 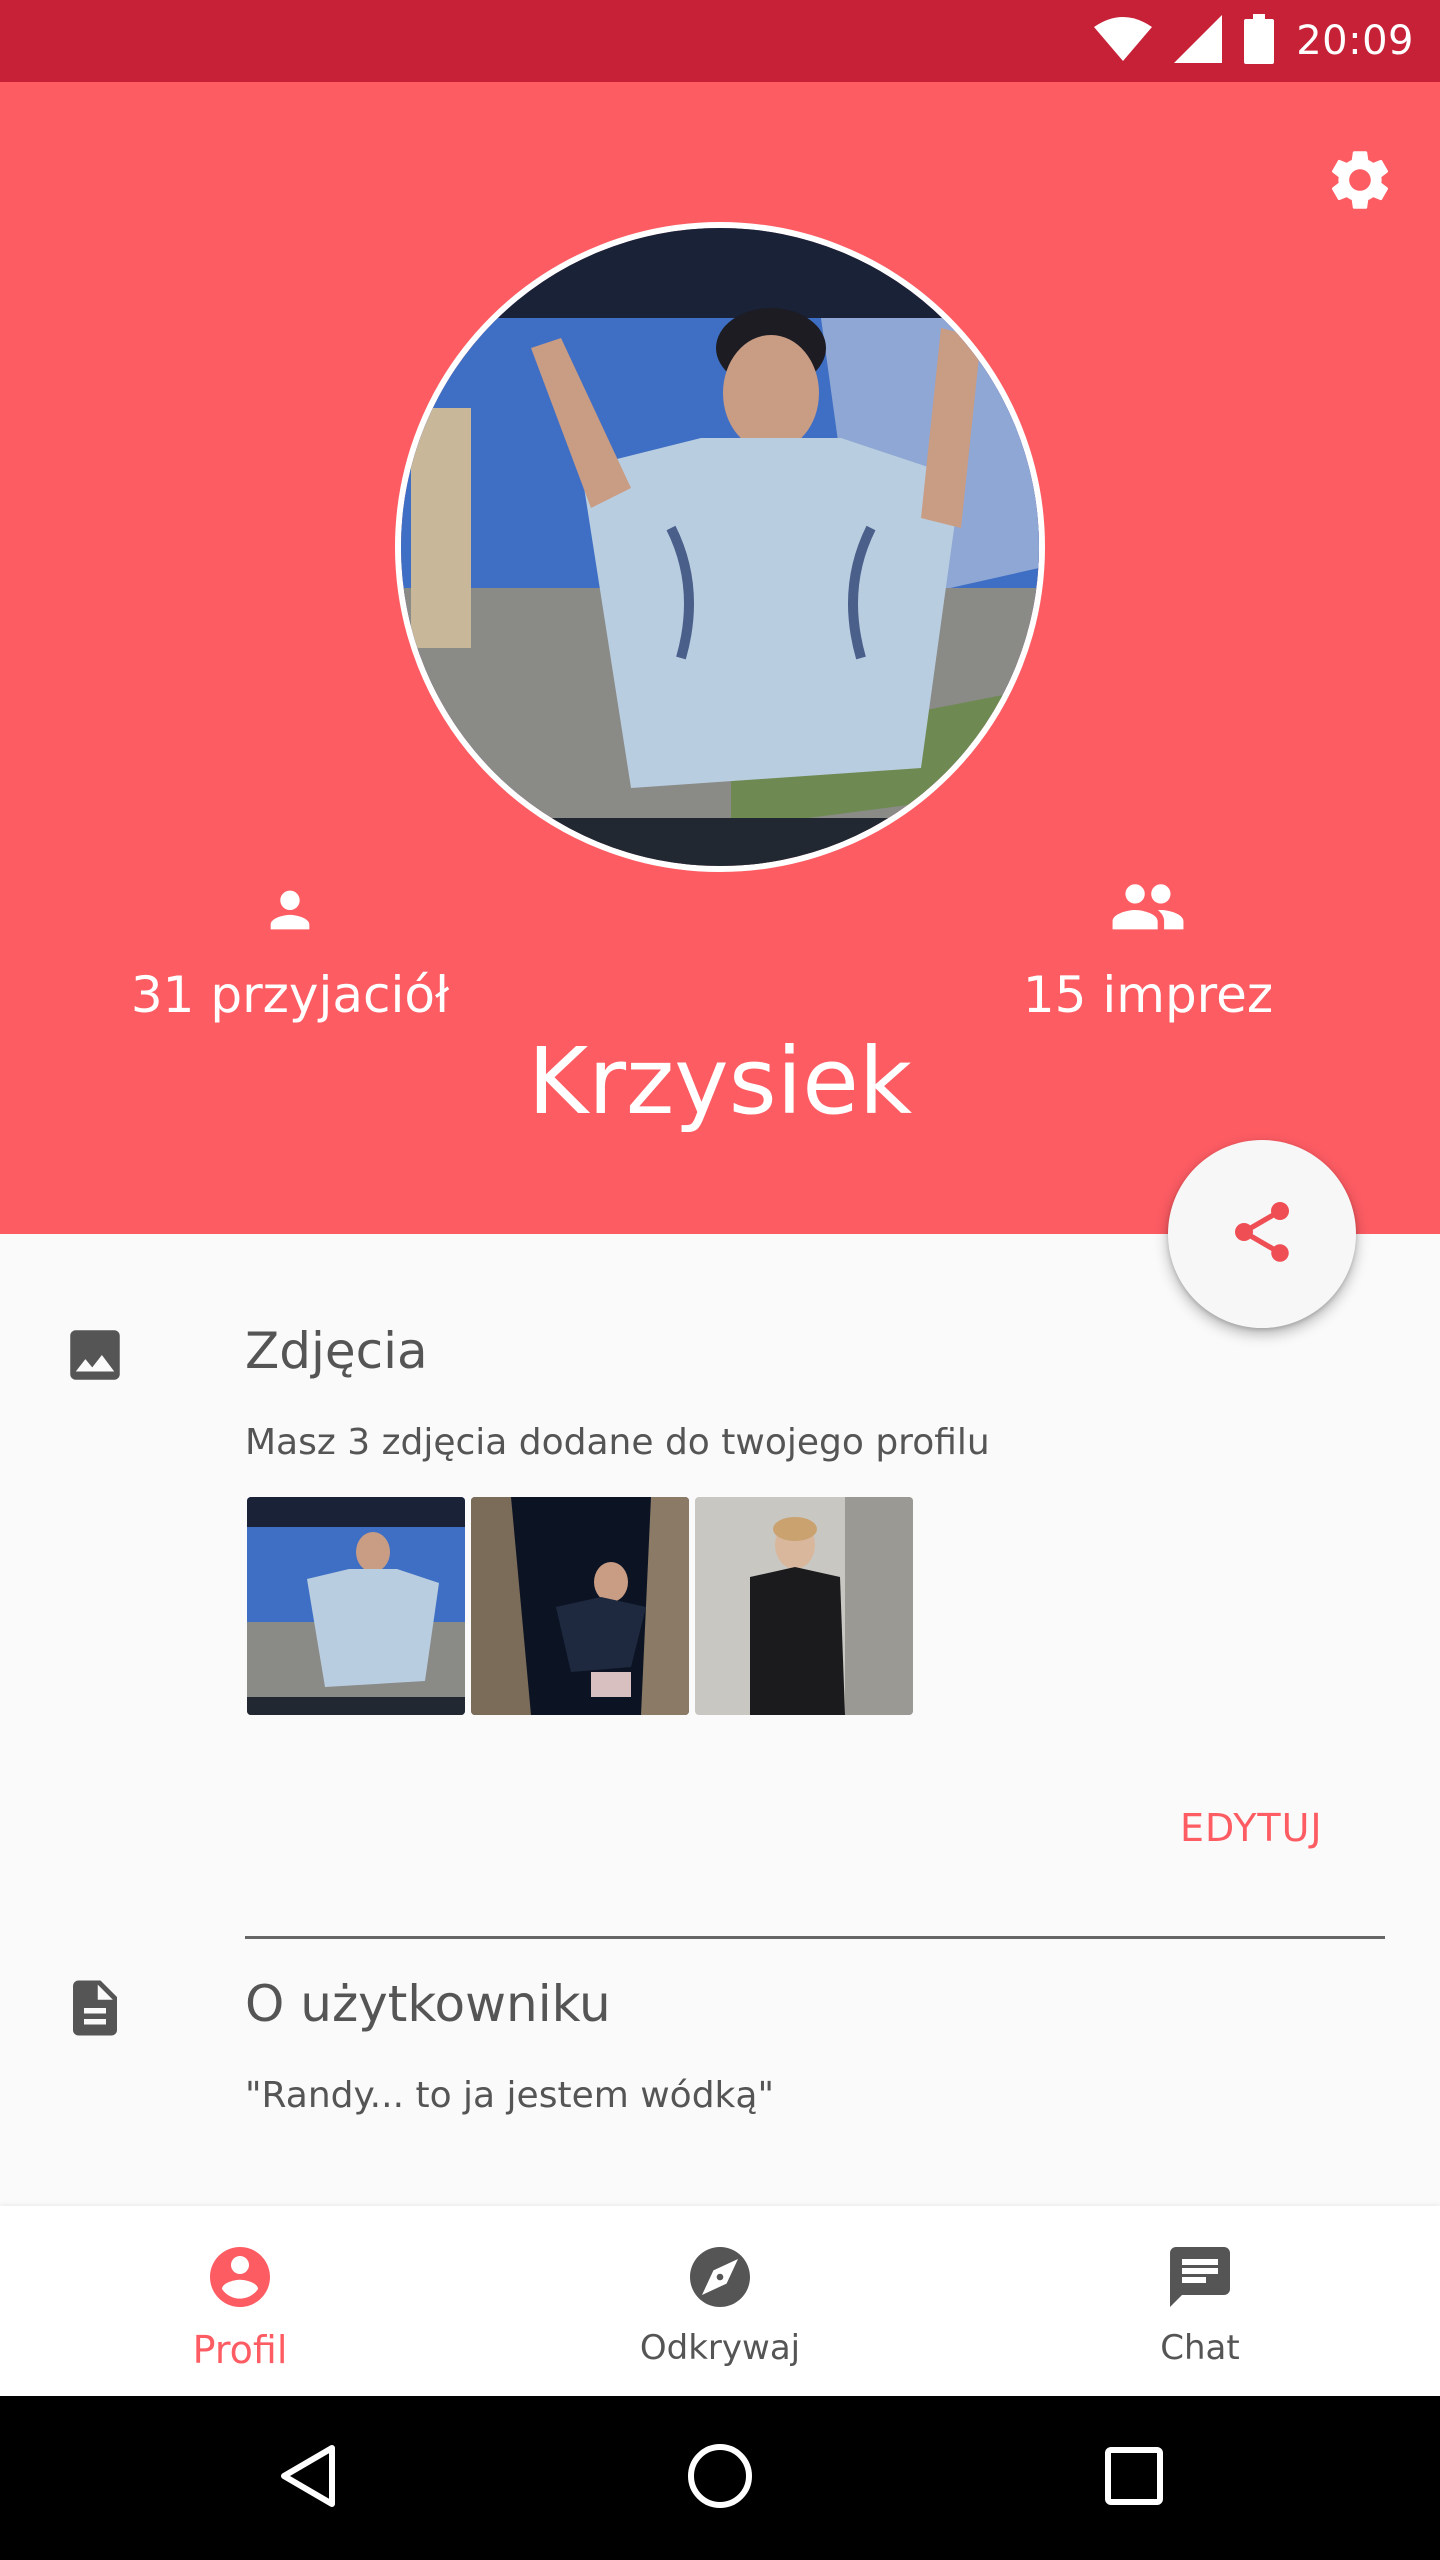 I want to click on section-divider, so click(x=815, y=1937).